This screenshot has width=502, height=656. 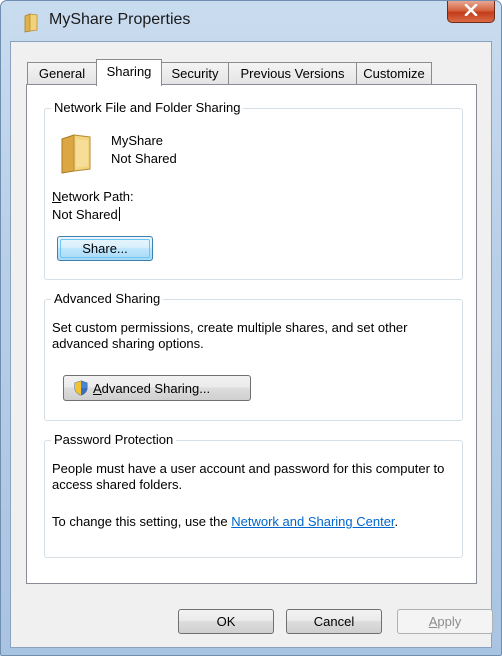 I want to click on tab-label: Customize, so click(x=394, y=73).